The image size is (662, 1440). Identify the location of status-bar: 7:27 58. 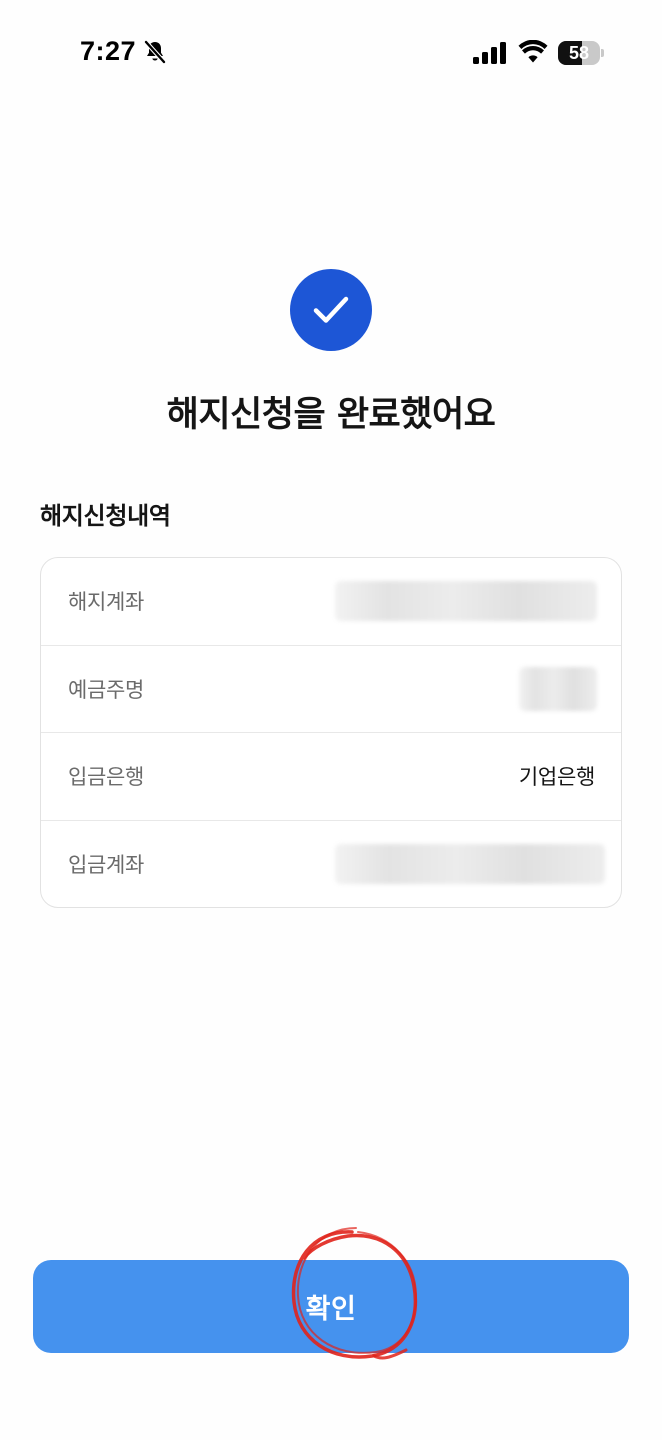
(331, 50).